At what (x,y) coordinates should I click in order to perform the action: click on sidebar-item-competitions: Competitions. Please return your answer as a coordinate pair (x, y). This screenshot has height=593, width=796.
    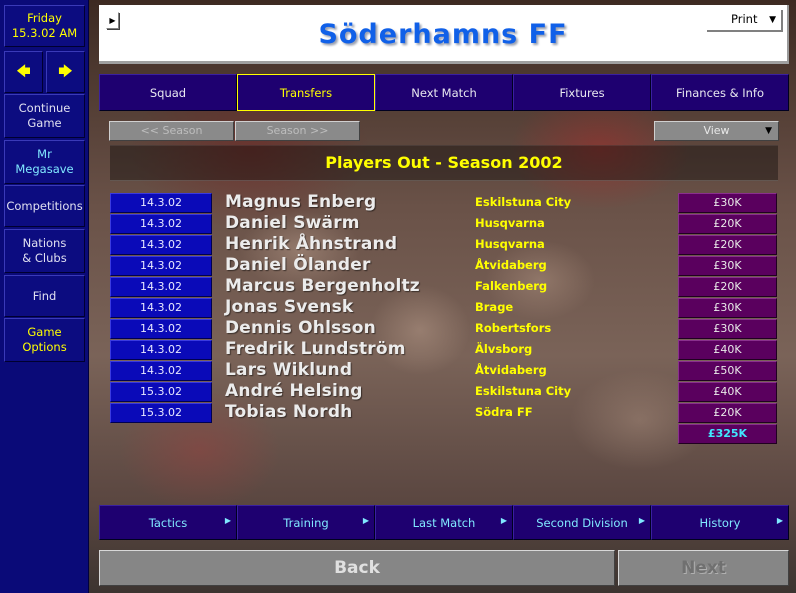
    Looking at the image, I should click on (44, 206).